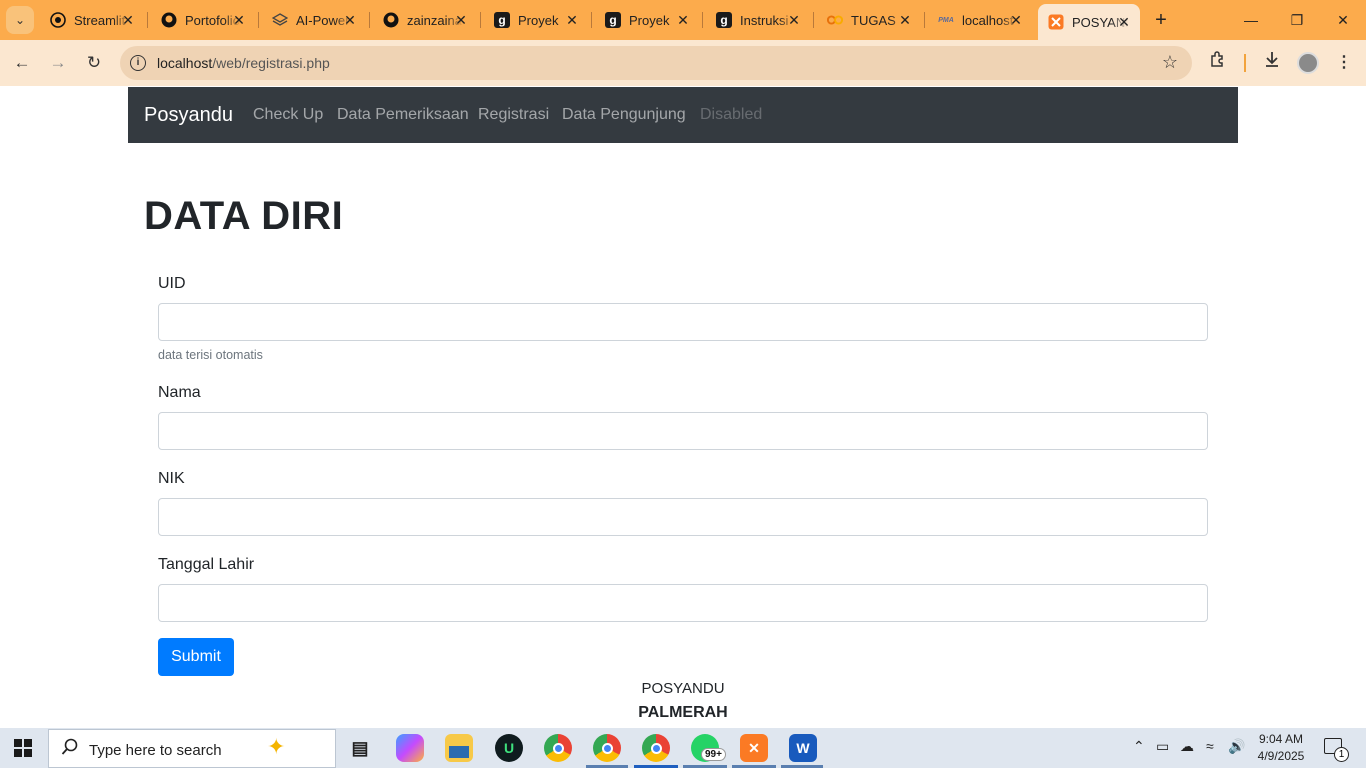 Image resolution: width=1366 pixels, height=768 pixels. I want to click on wifi-icon: ≈, so click(1210, 746).